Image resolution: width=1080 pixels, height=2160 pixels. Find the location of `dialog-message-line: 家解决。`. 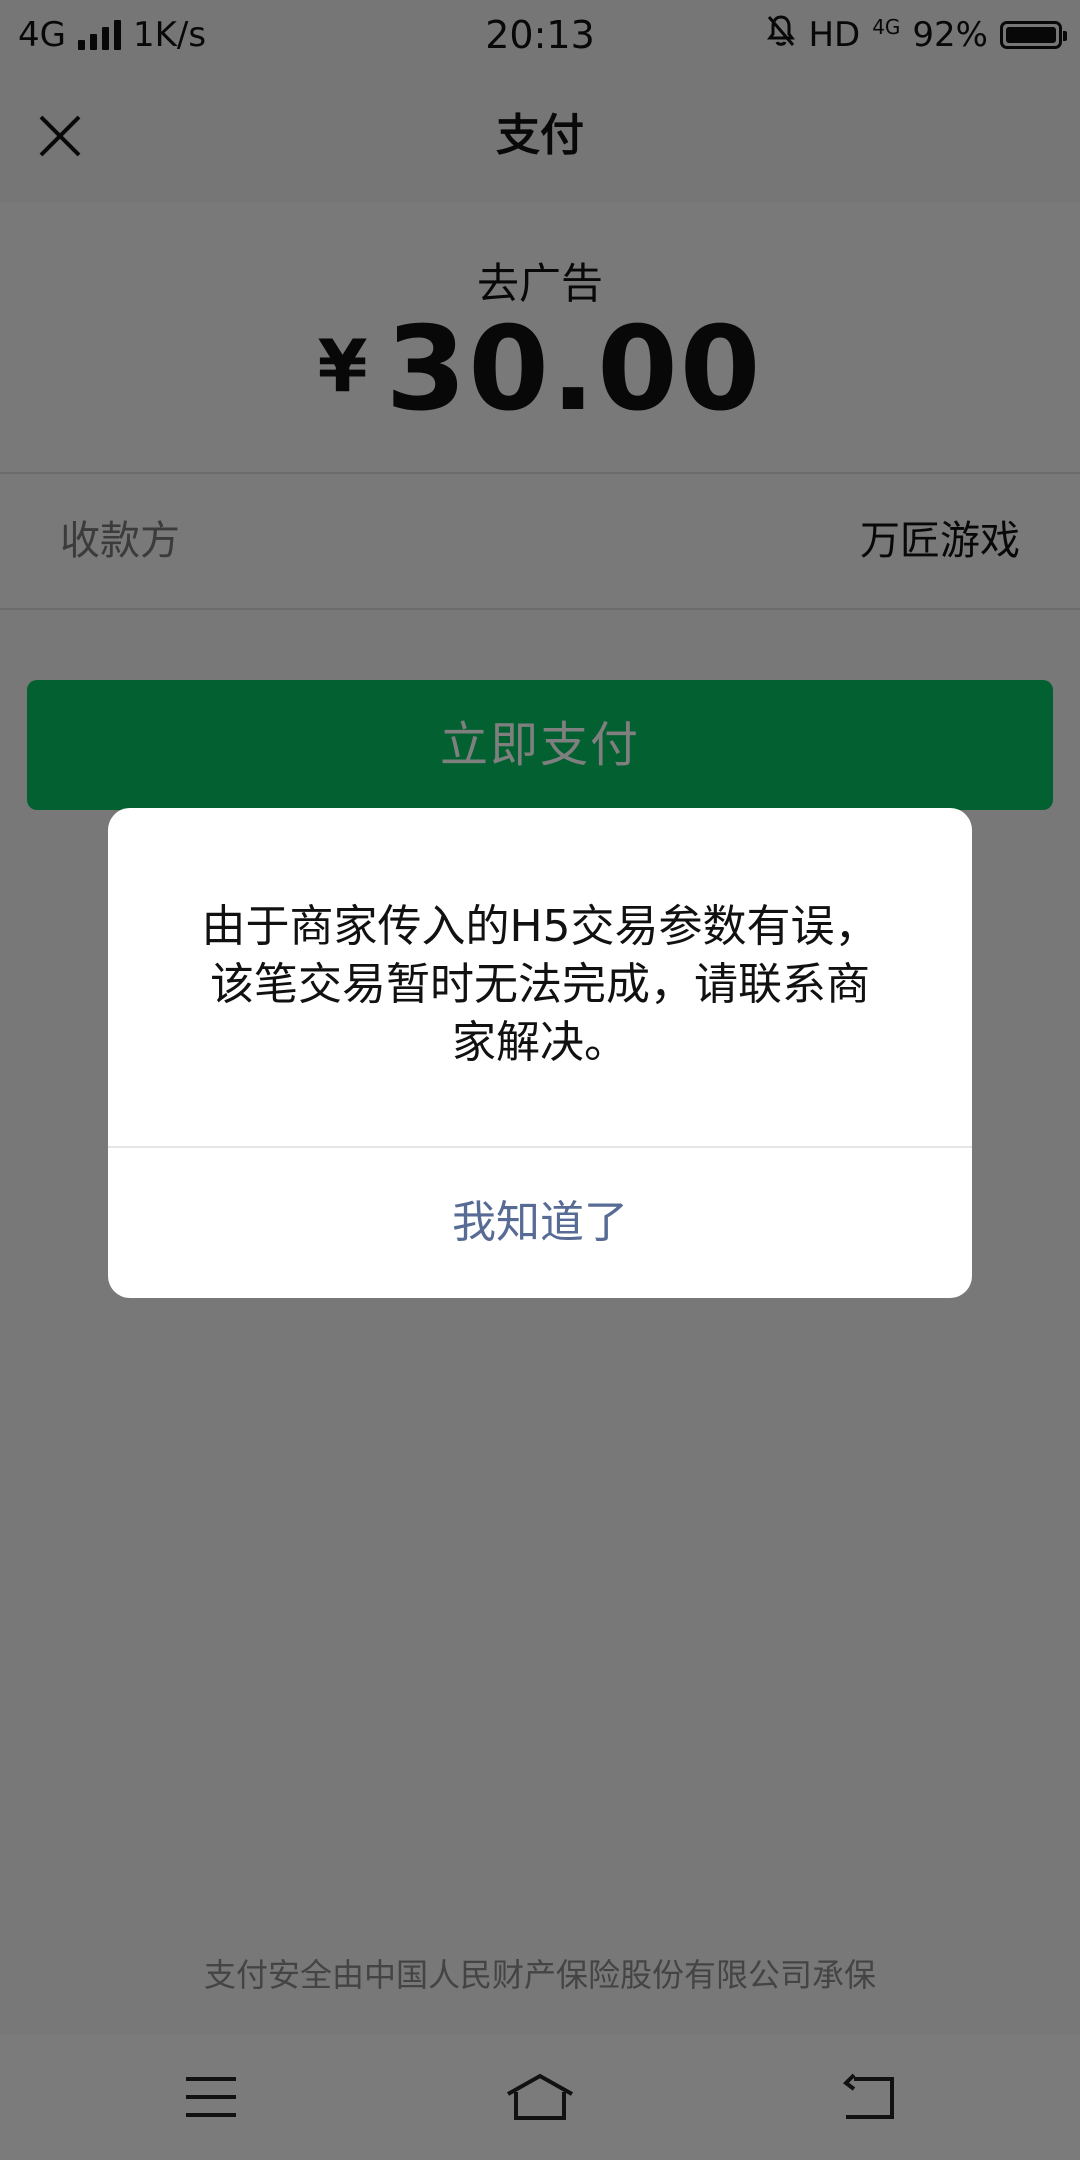

dialog-message-line: 家解决。 is located at coordinates (540, 1042).